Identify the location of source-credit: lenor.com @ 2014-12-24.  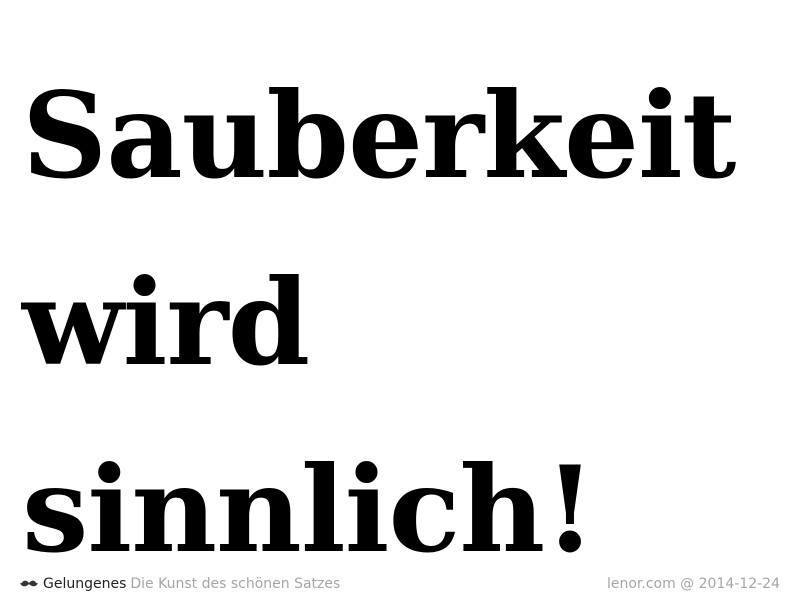
(693, 584).